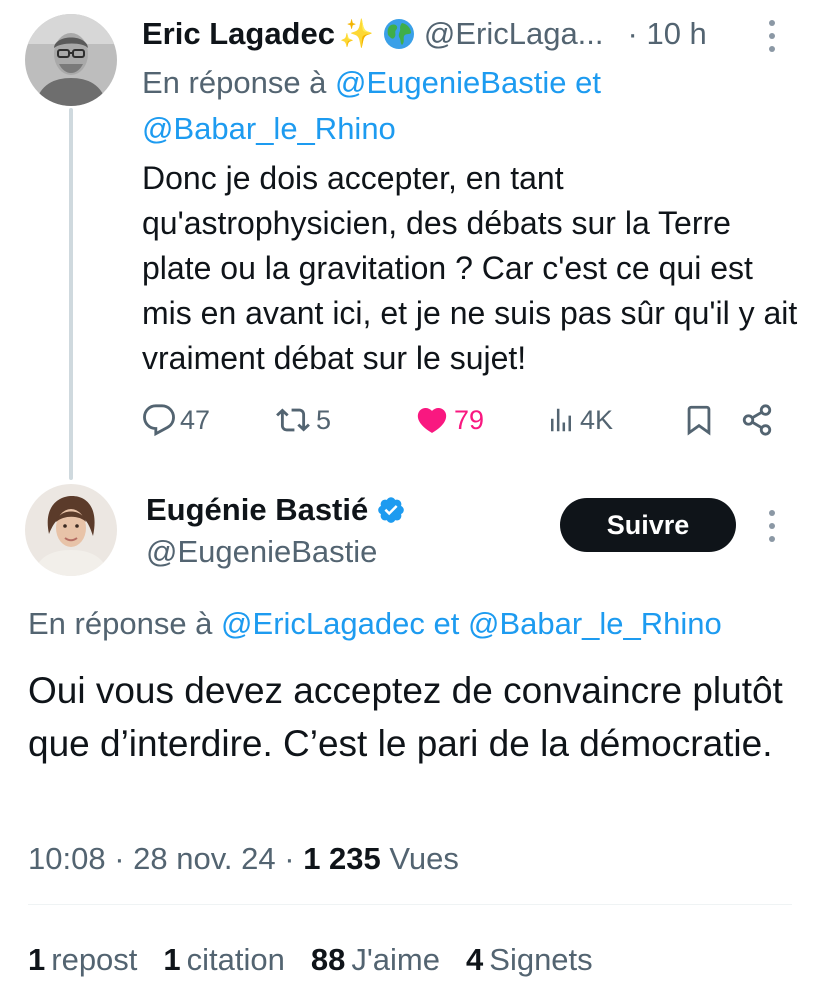 The width and height of the screenshot is (818, 1000). Describe the element at coordinates (356, 33) in the screenshot. I see `sparkles-icon: ✨` at that location.